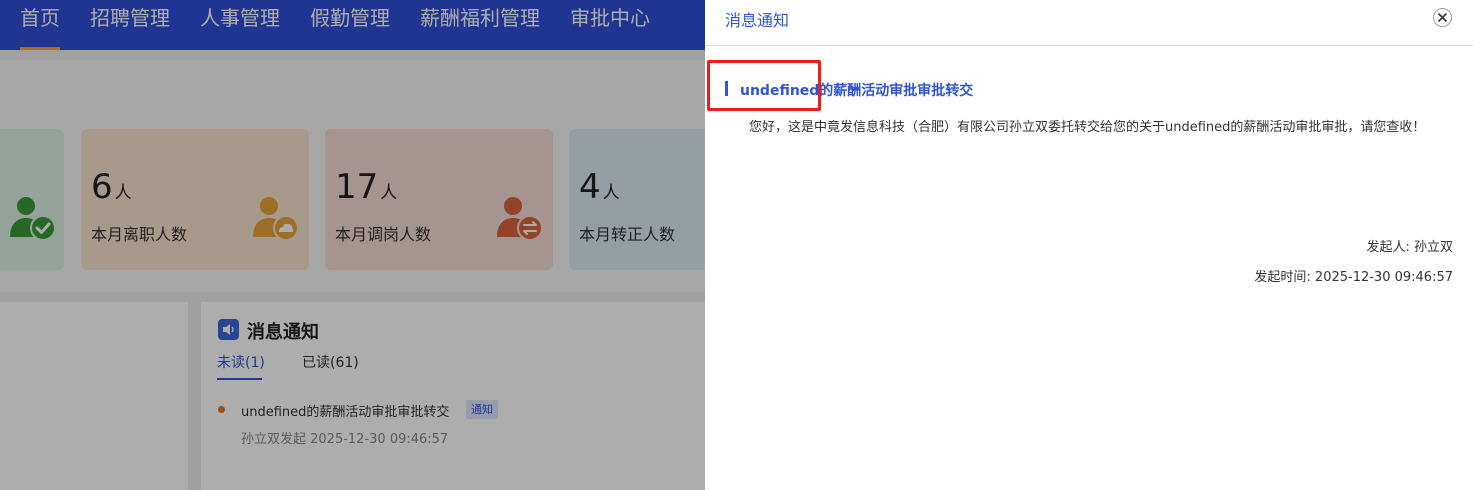 The width and height of the screenshot is (1473, 490). I want to click on close-button, so click(1442, 17).